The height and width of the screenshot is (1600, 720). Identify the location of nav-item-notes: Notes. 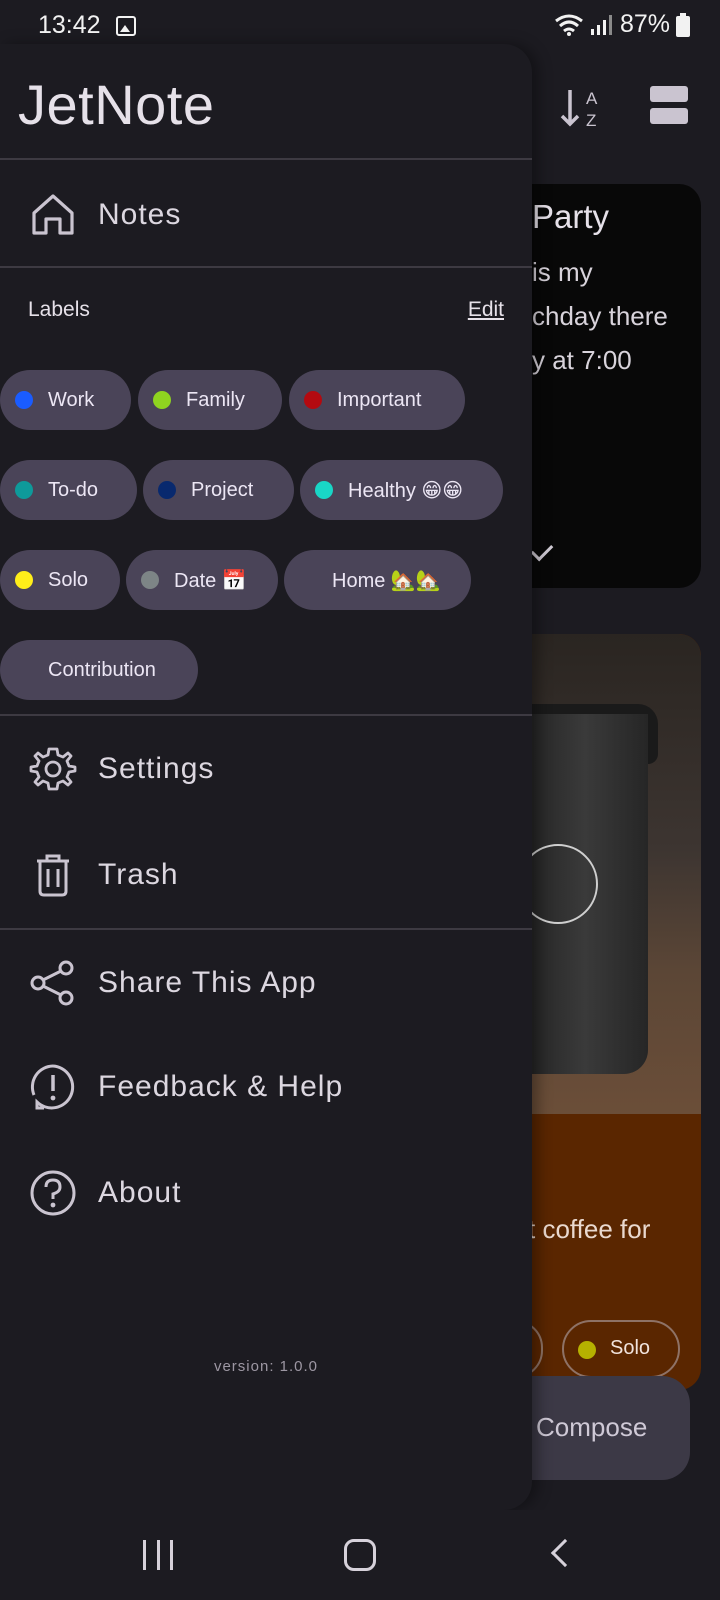
(266, 215).